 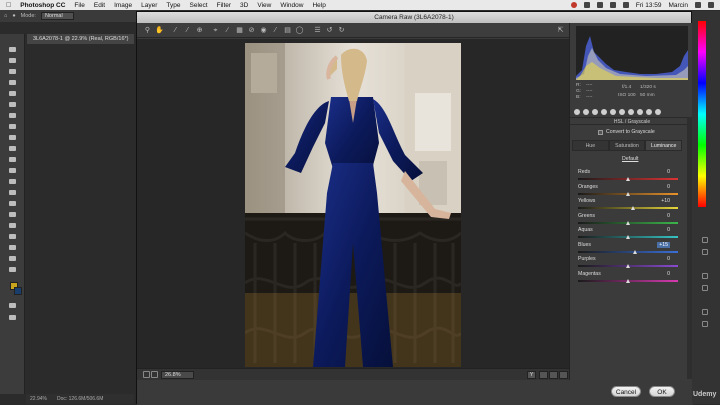 I want to click on history-panel-icon, so click(x=705, y=240).